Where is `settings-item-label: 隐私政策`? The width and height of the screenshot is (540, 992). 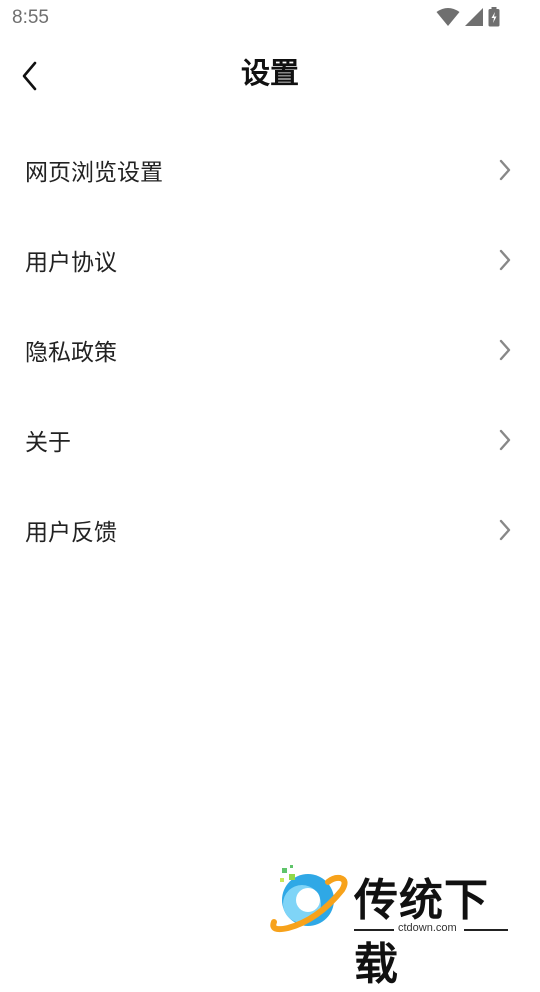
settings-item-label: 隐私政策 is located at coordinates (71, 353).